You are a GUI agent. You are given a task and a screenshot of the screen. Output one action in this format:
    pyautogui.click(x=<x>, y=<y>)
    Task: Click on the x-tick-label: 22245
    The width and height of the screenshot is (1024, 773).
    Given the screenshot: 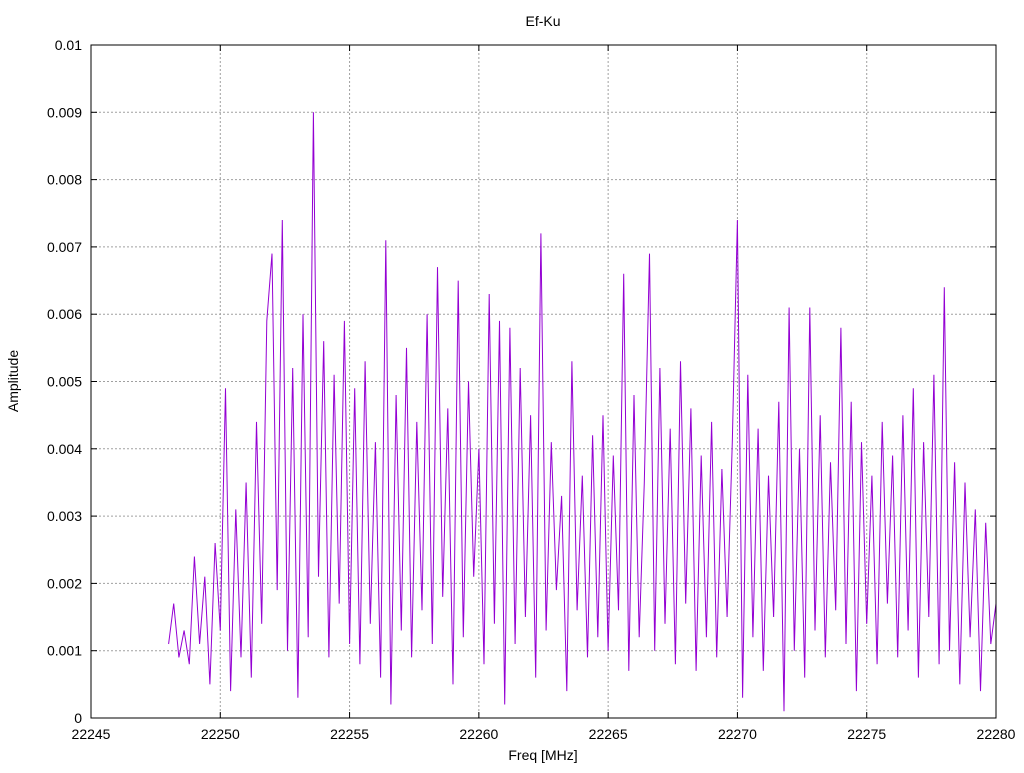 What is the action you would take?
    pyautogui.click(x=91, y=734)
    